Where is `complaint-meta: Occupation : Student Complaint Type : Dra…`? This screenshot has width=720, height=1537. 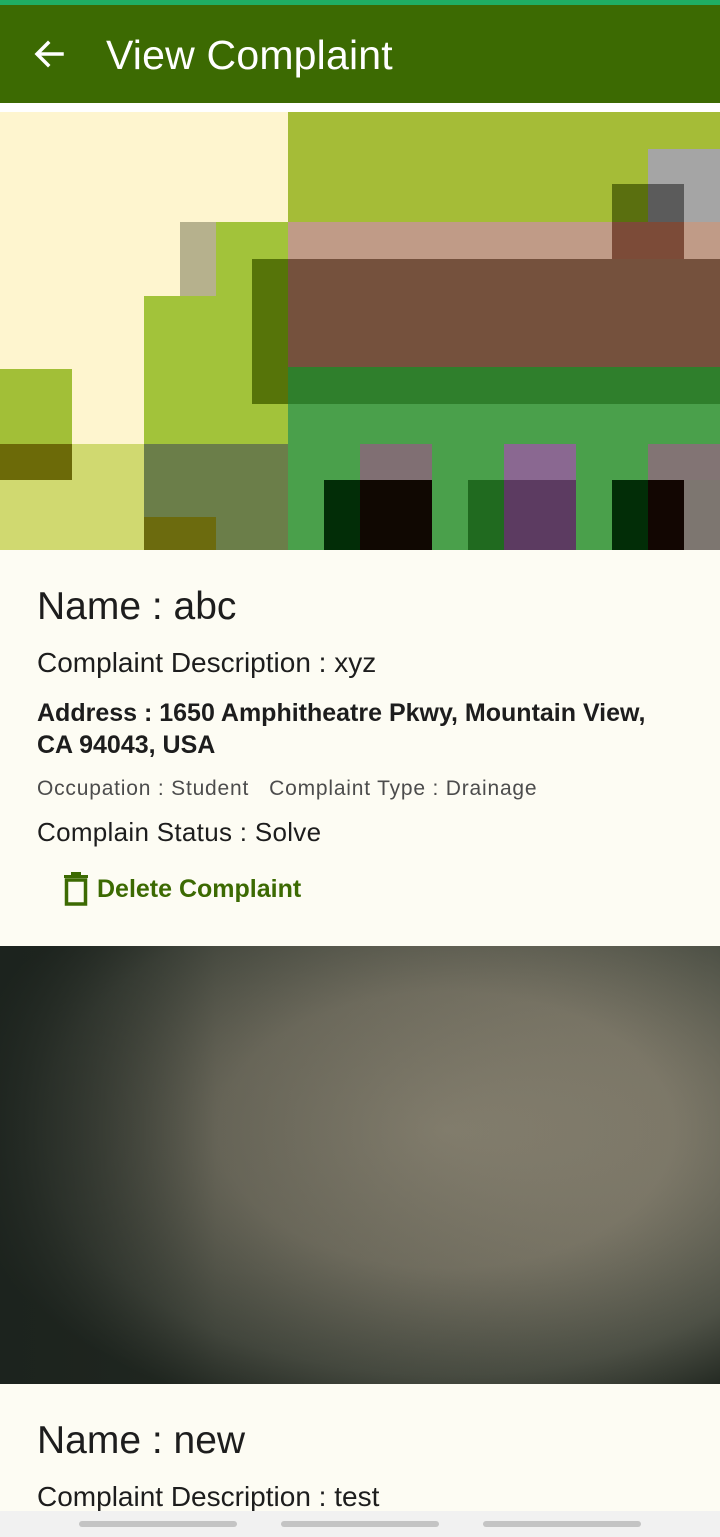
complaint-meta: Occupation : Student Complaint Type : Dra… is located at coordinates (287, 789).